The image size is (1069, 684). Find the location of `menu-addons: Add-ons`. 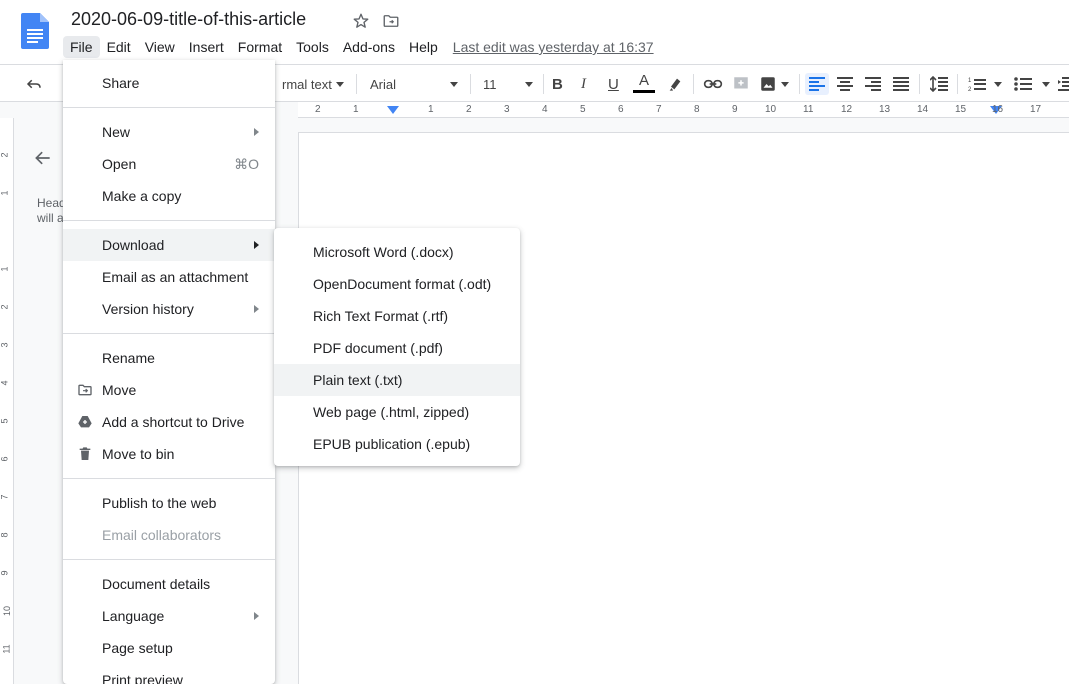

menu-addons: Add-ons is located at coordinates (369, 47).